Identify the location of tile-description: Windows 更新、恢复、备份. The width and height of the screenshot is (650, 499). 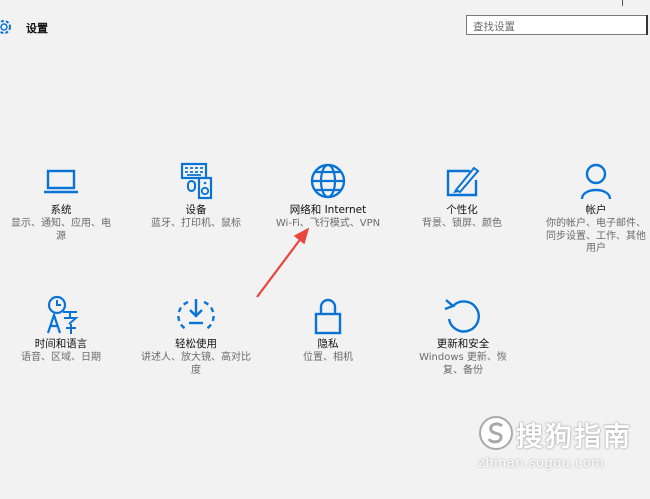
(463, 364).